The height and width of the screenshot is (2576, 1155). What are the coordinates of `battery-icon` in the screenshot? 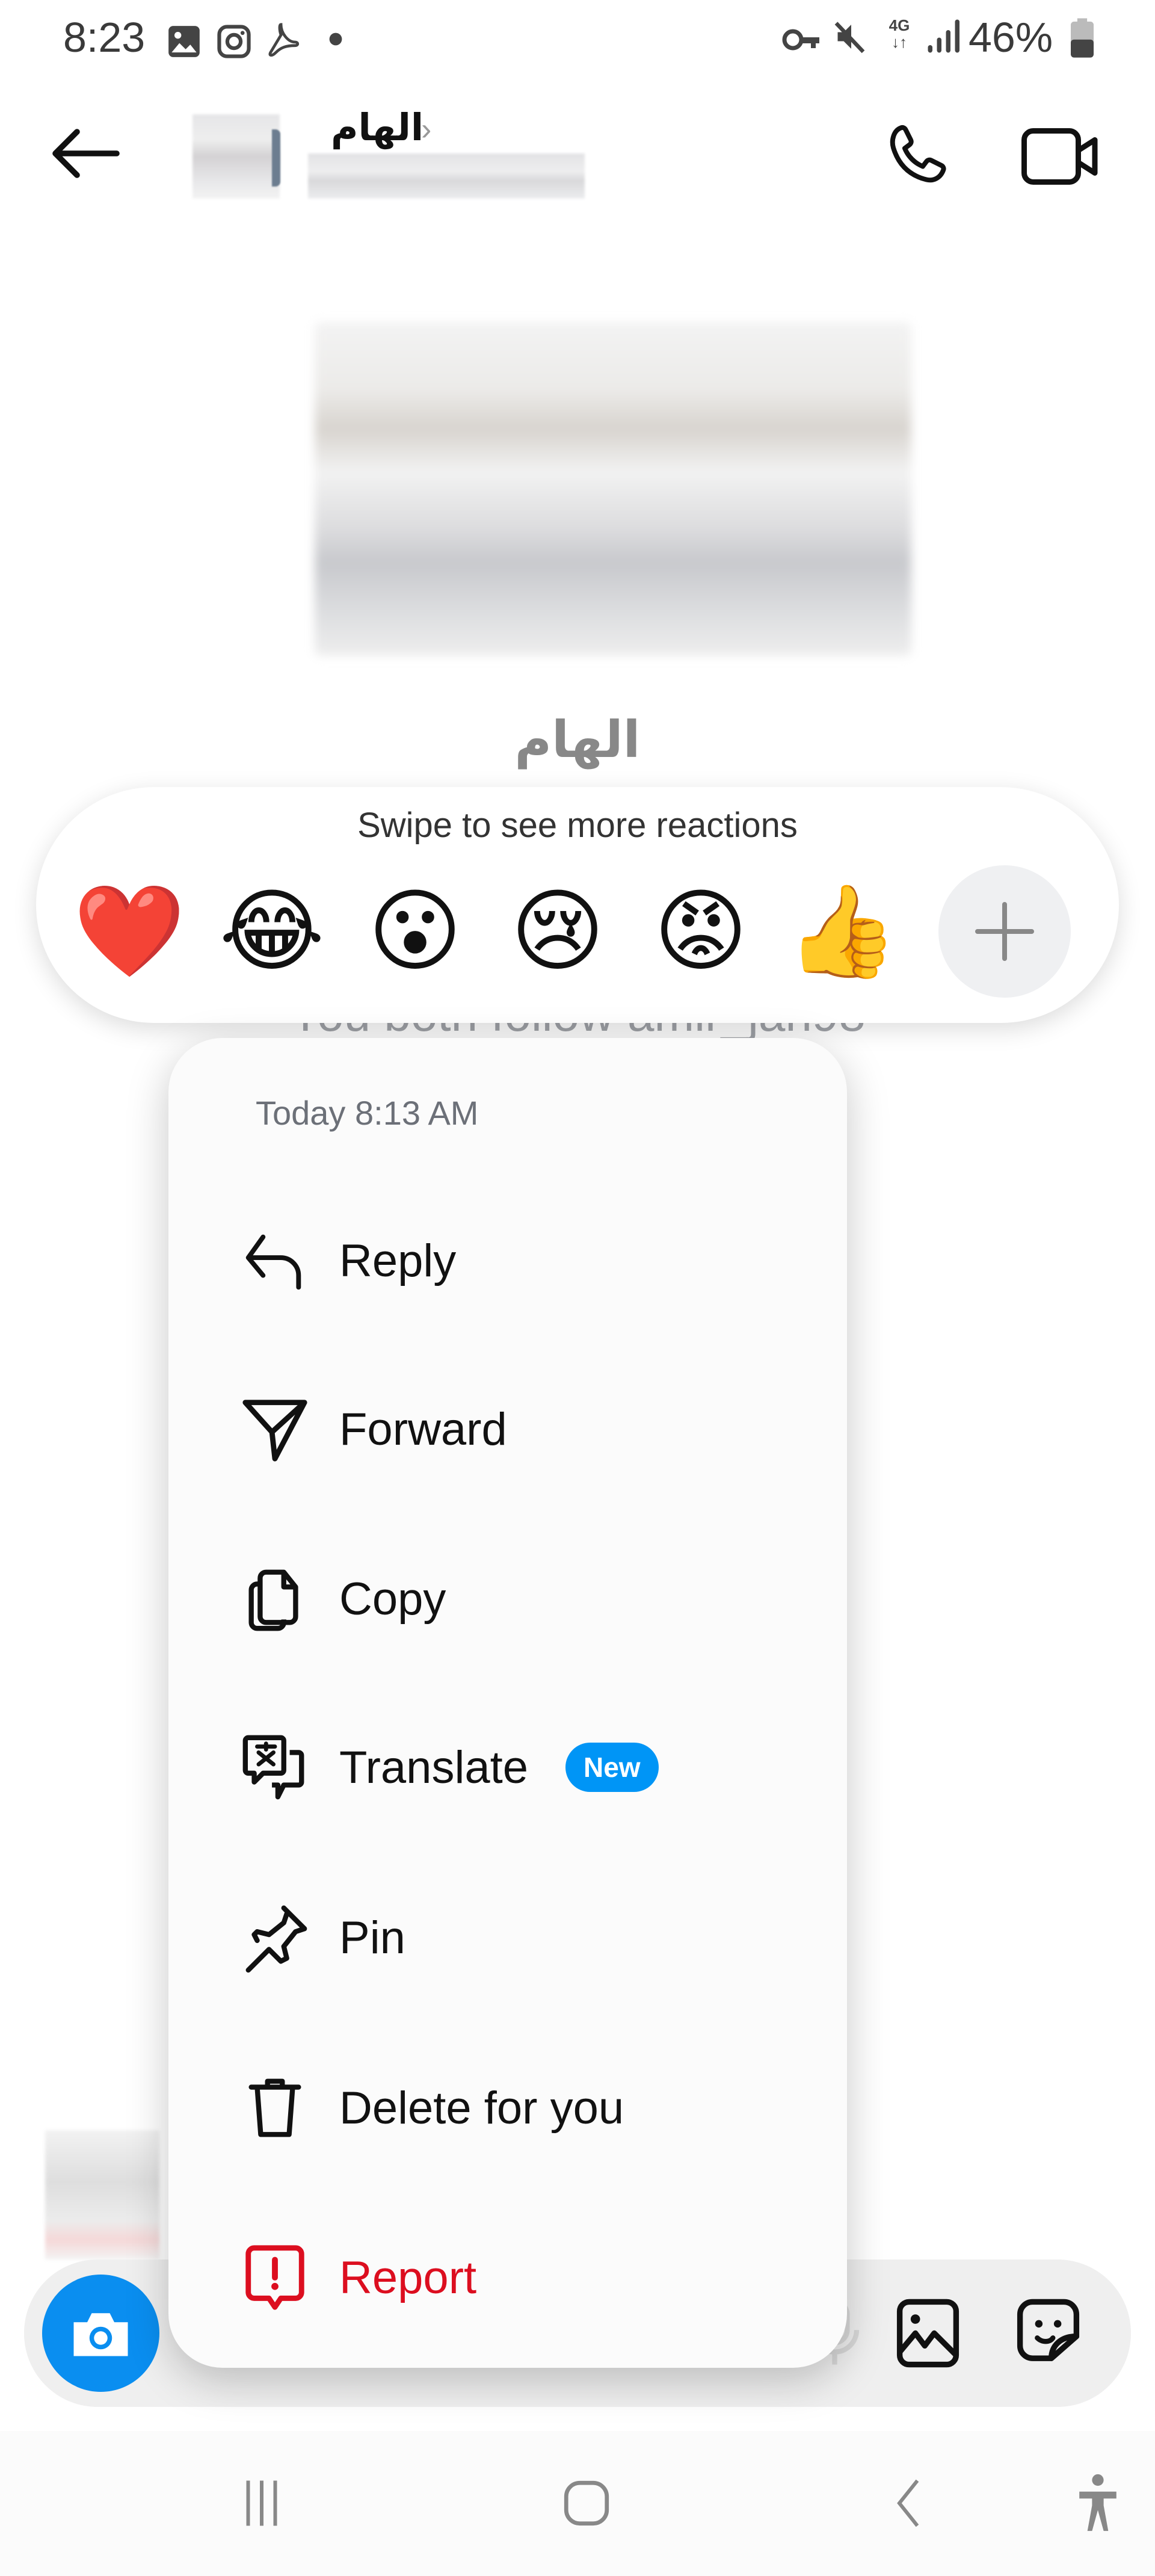 It's located at (1082, 38).